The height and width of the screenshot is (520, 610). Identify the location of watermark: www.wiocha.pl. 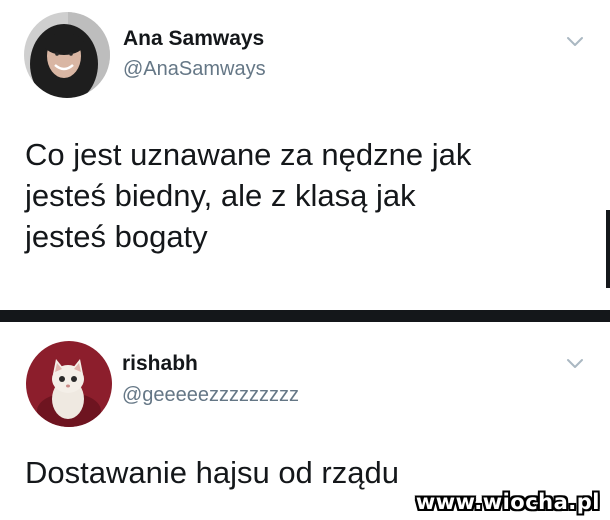
(507, 502).